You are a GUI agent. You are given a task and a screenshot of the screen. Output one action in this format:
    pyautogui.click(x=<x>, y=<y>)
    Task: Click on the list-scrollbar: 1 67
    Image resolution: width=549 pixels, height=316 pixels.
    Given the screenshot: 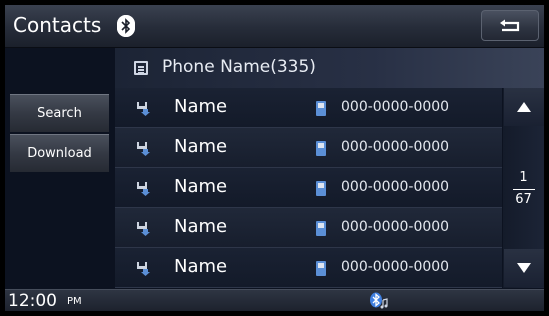 What is the action you would take?
    pyautogui.click(x=523, y=188)
    